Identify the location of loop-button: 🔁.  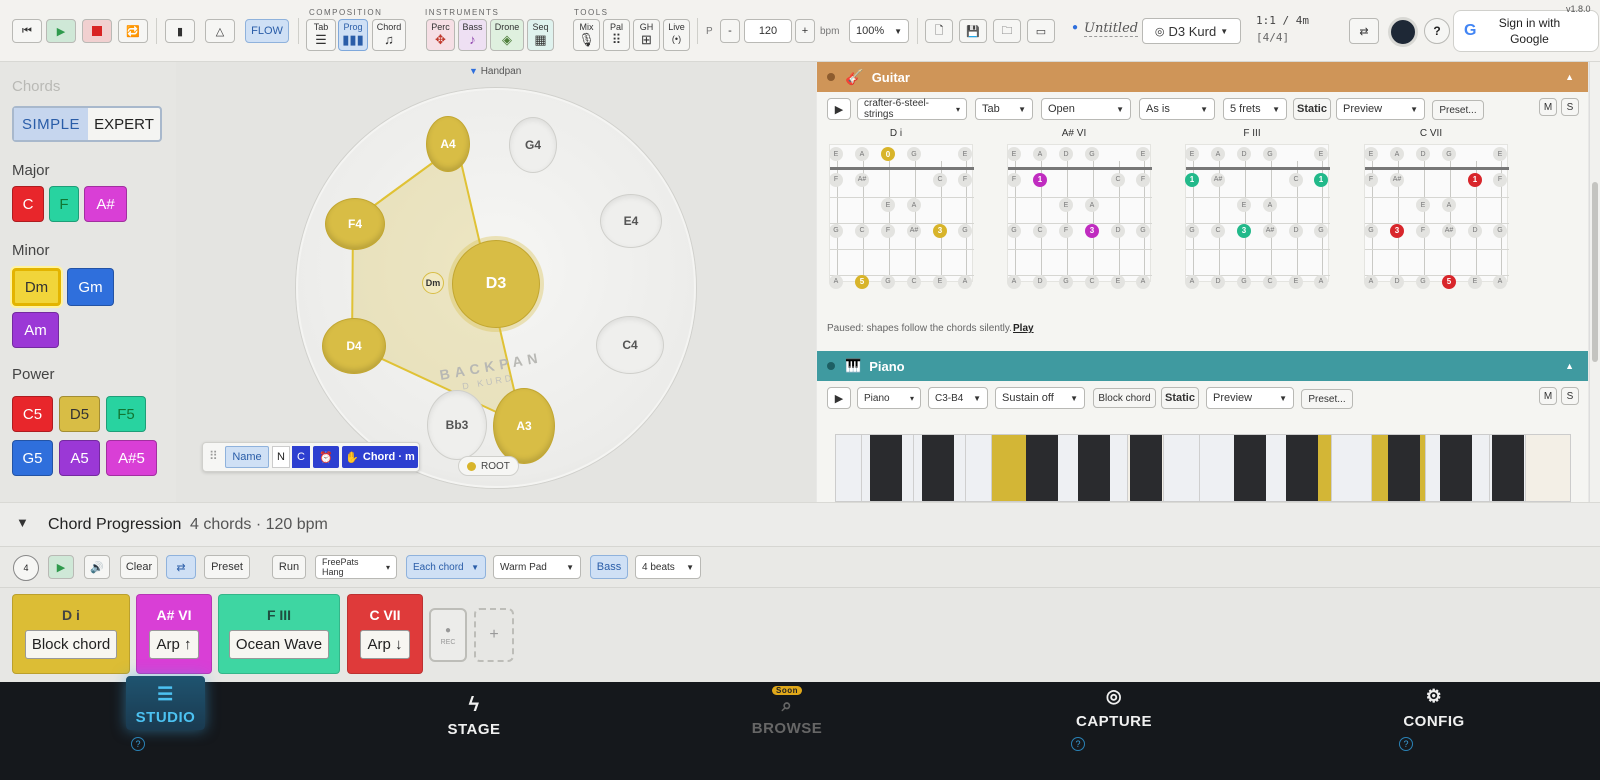
(133, 31).